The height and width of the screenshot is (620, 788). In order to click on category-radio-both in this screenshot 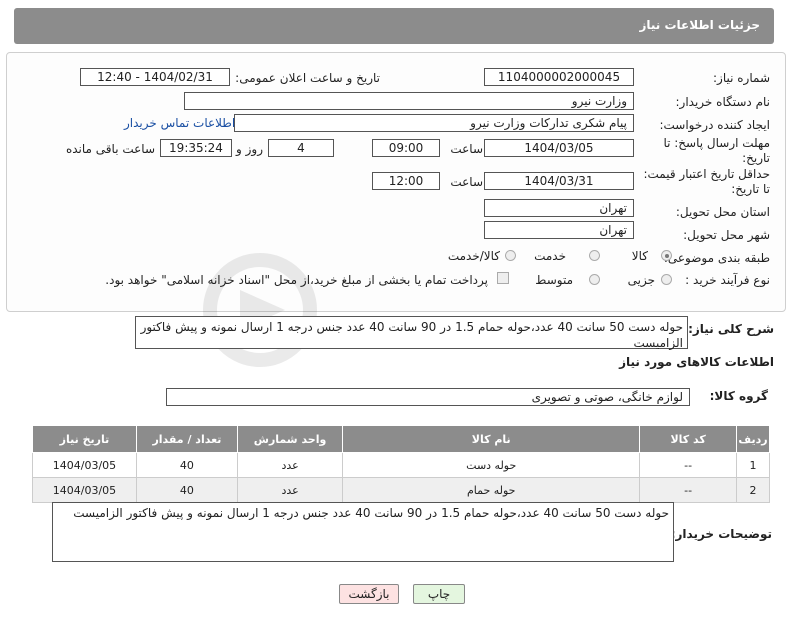, I will do `click(510, 255)`.